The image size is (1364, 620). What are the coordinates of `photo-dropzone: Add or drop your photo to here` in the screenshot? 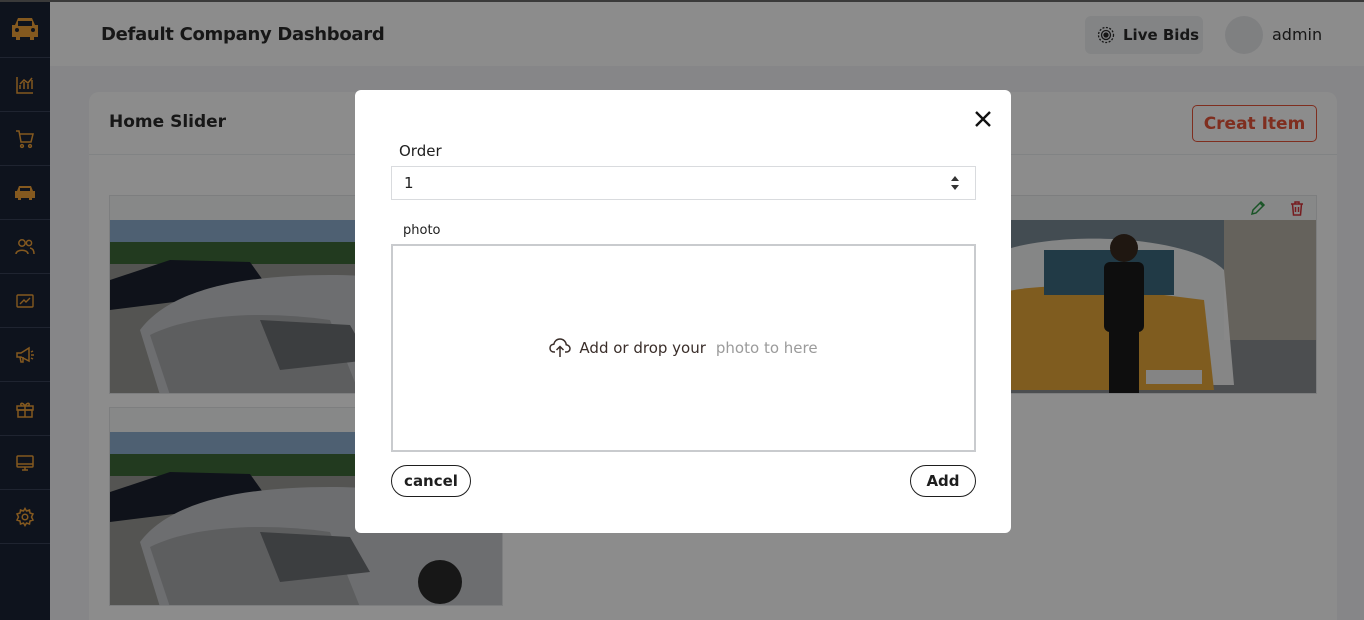 It's located at (683, 348).